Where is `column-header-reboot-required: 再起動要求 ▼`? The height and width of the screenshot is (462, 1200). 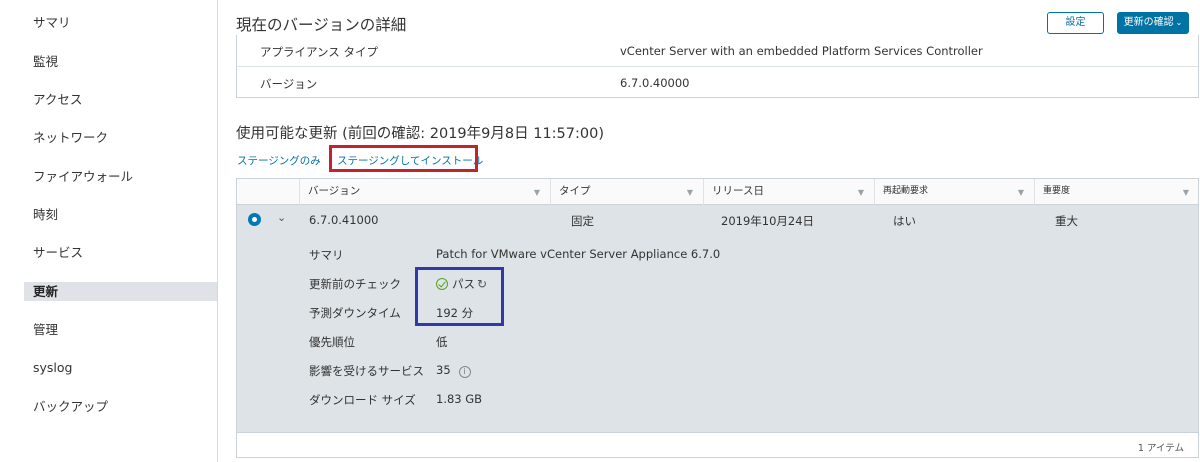
column-header-reboot-required: 再起動要求 ▼ is located at coordinates (954, 192).